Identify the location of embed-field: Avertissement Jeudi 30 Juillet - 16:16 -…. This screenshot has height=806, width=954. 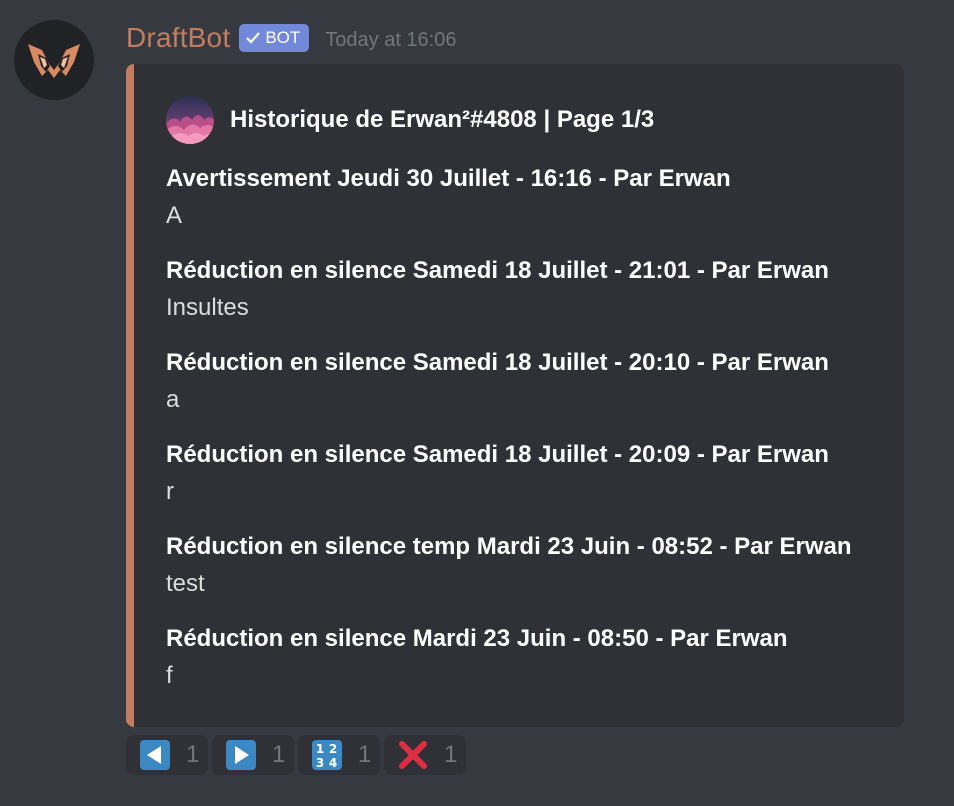
(526, 208).